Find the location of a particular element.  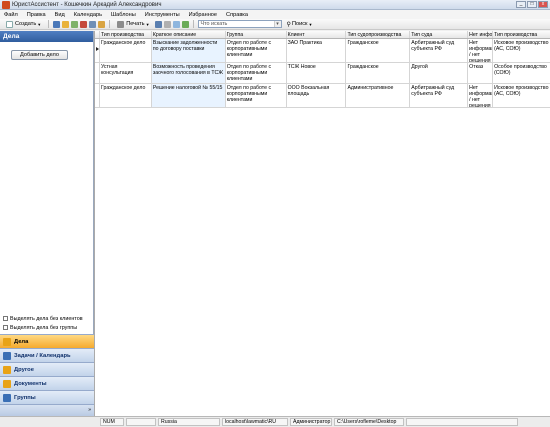

minimize-button: _ is located at coordinates (521, 4).